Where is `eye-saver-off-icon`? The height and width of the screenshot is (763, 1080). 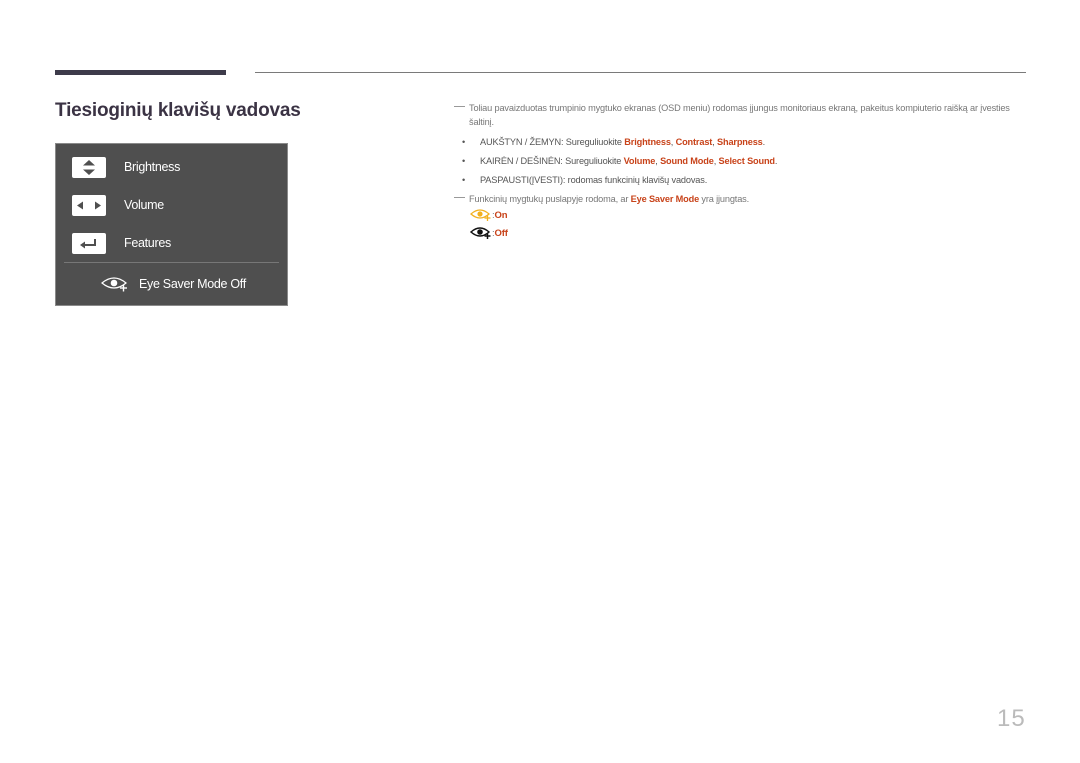
eye-saver-off-icon is located at coordinates (480, 233).